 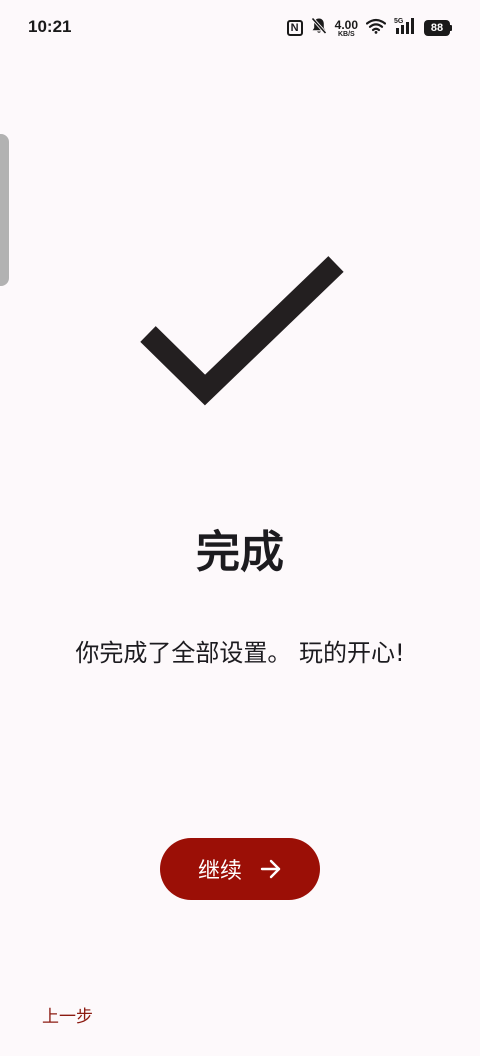 I want to click on nfc-icon: N, so click(x=294, y=28).